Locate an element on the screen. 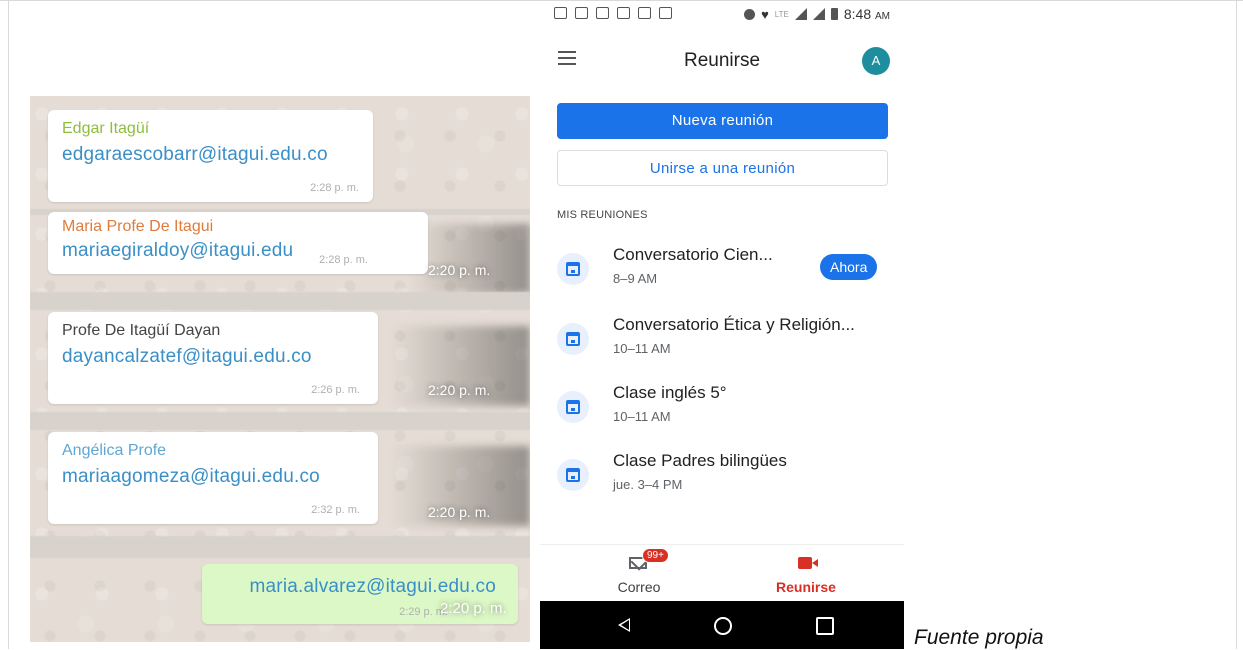  avatar: A is located at coordinates (876, 61).